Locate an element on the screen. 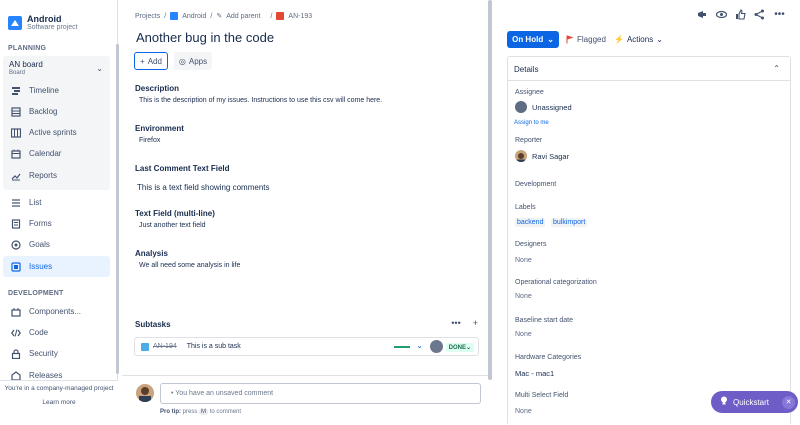  sidebar-item-active-sprints: Active sprints is located at coordinates (56, 132).